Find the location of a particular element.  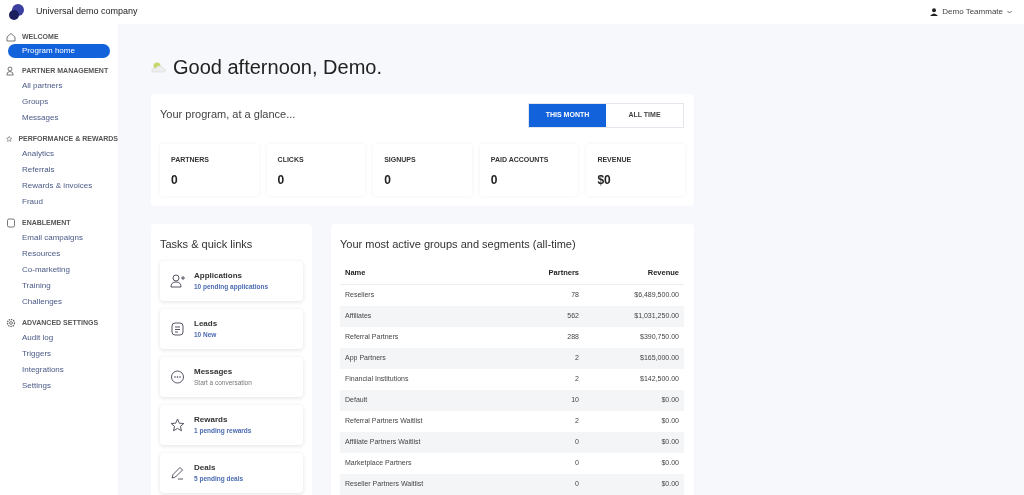

card-title: Tasks & quick links is located at coordinates (207, 244).